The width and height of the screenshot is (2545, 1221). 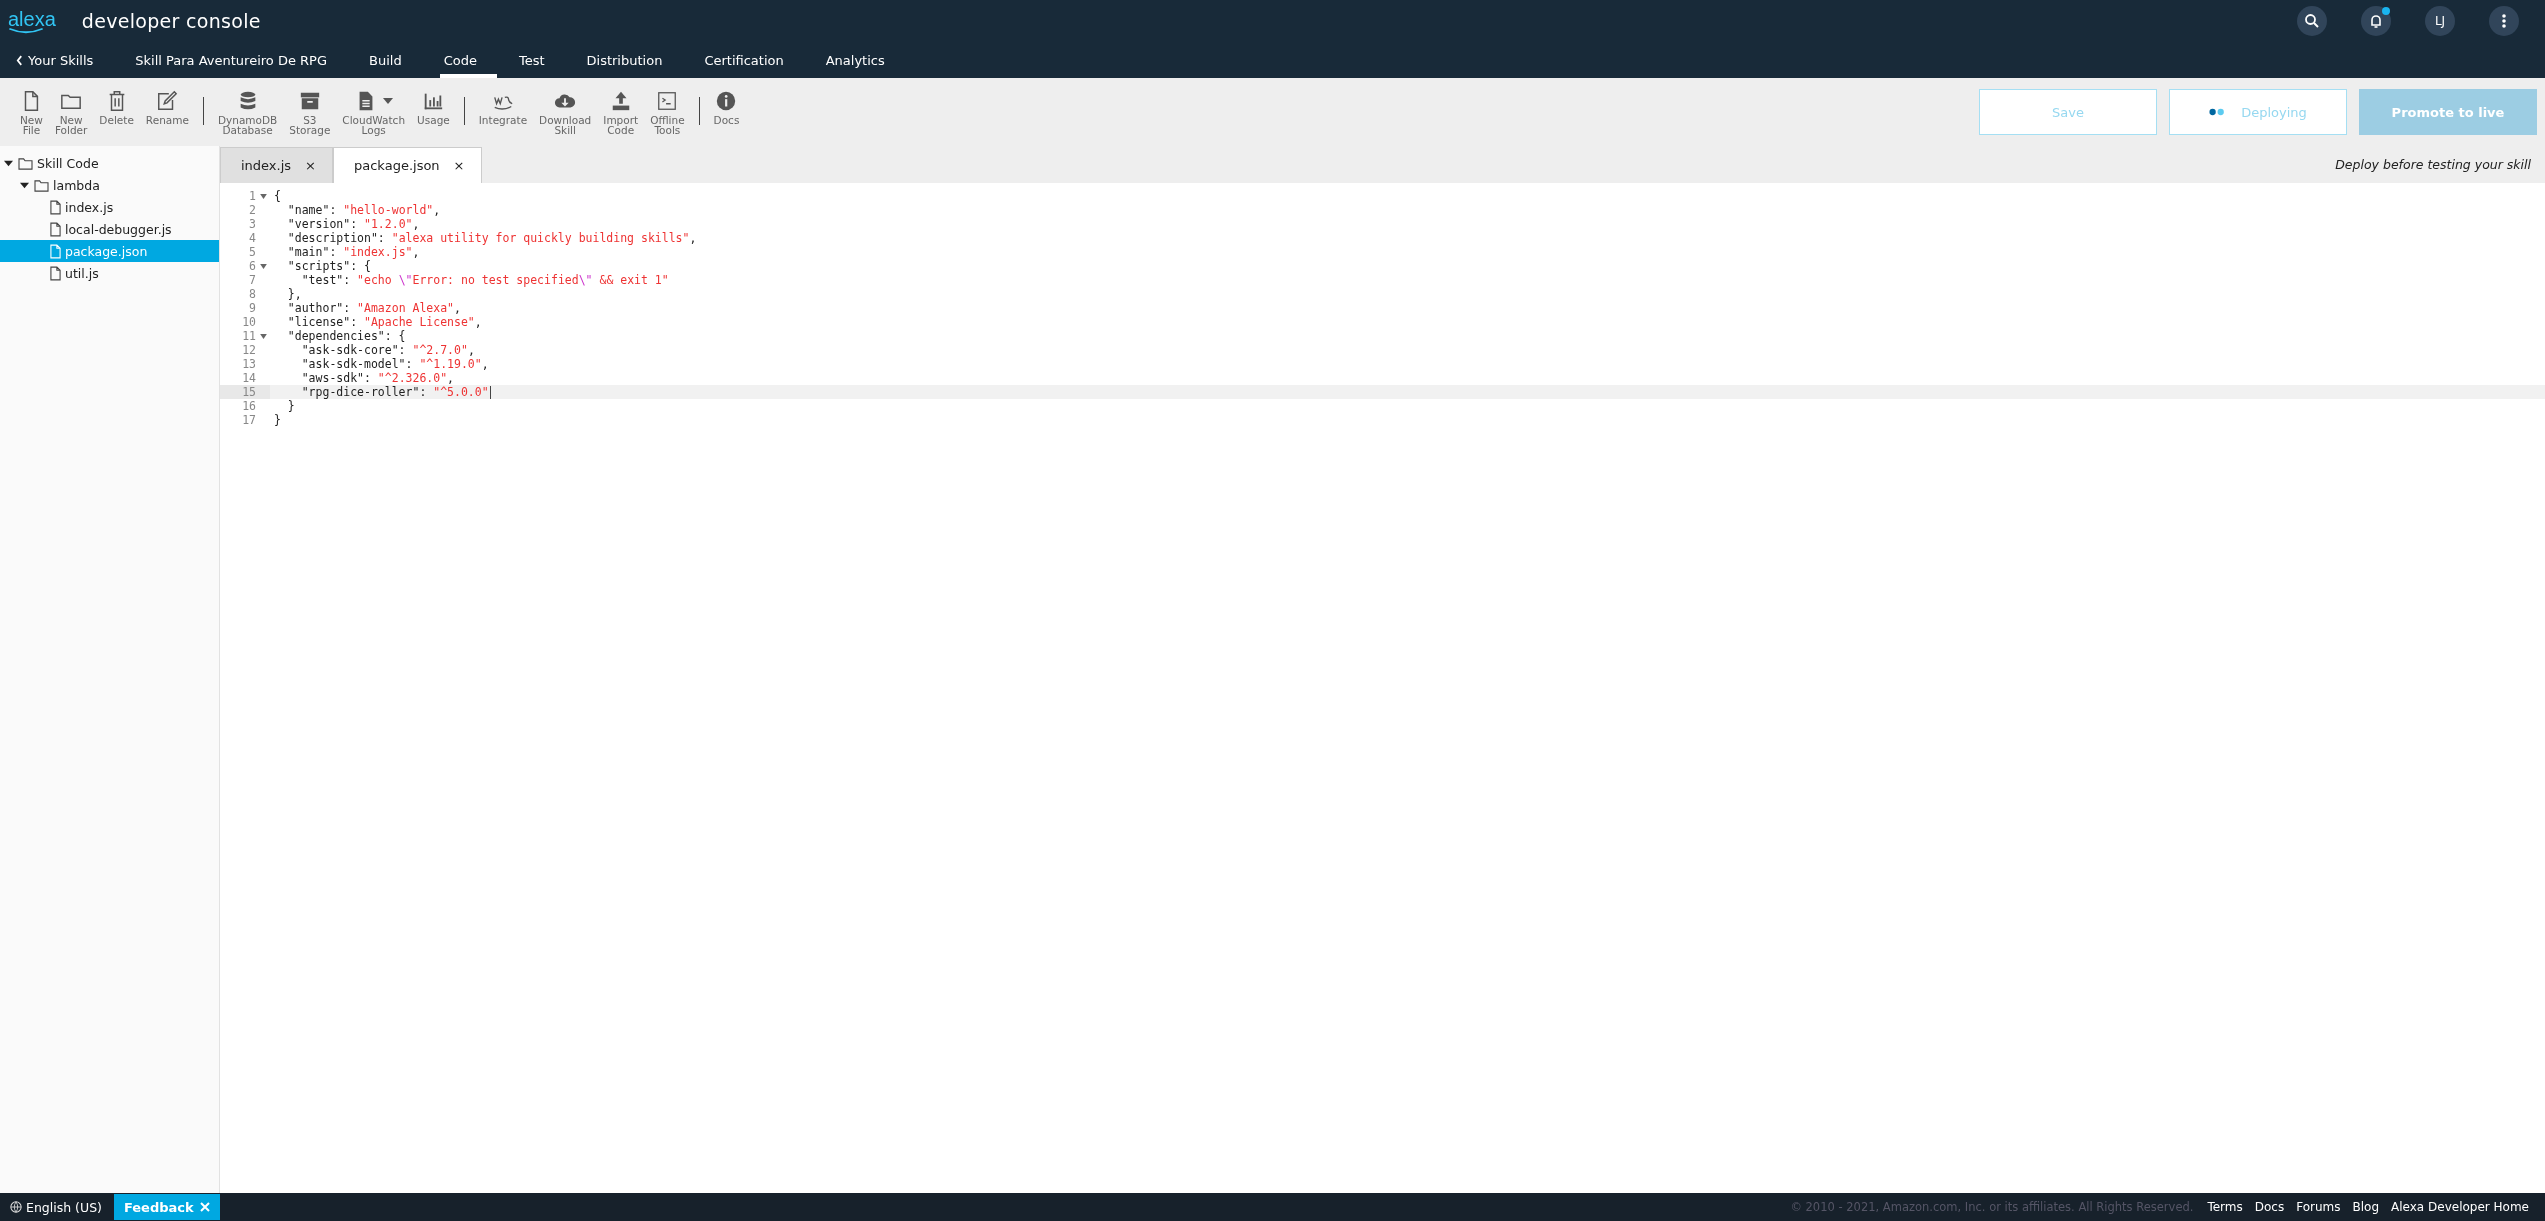 I want to click on toolbar-button: Import Code, so click(x=621, y=112).